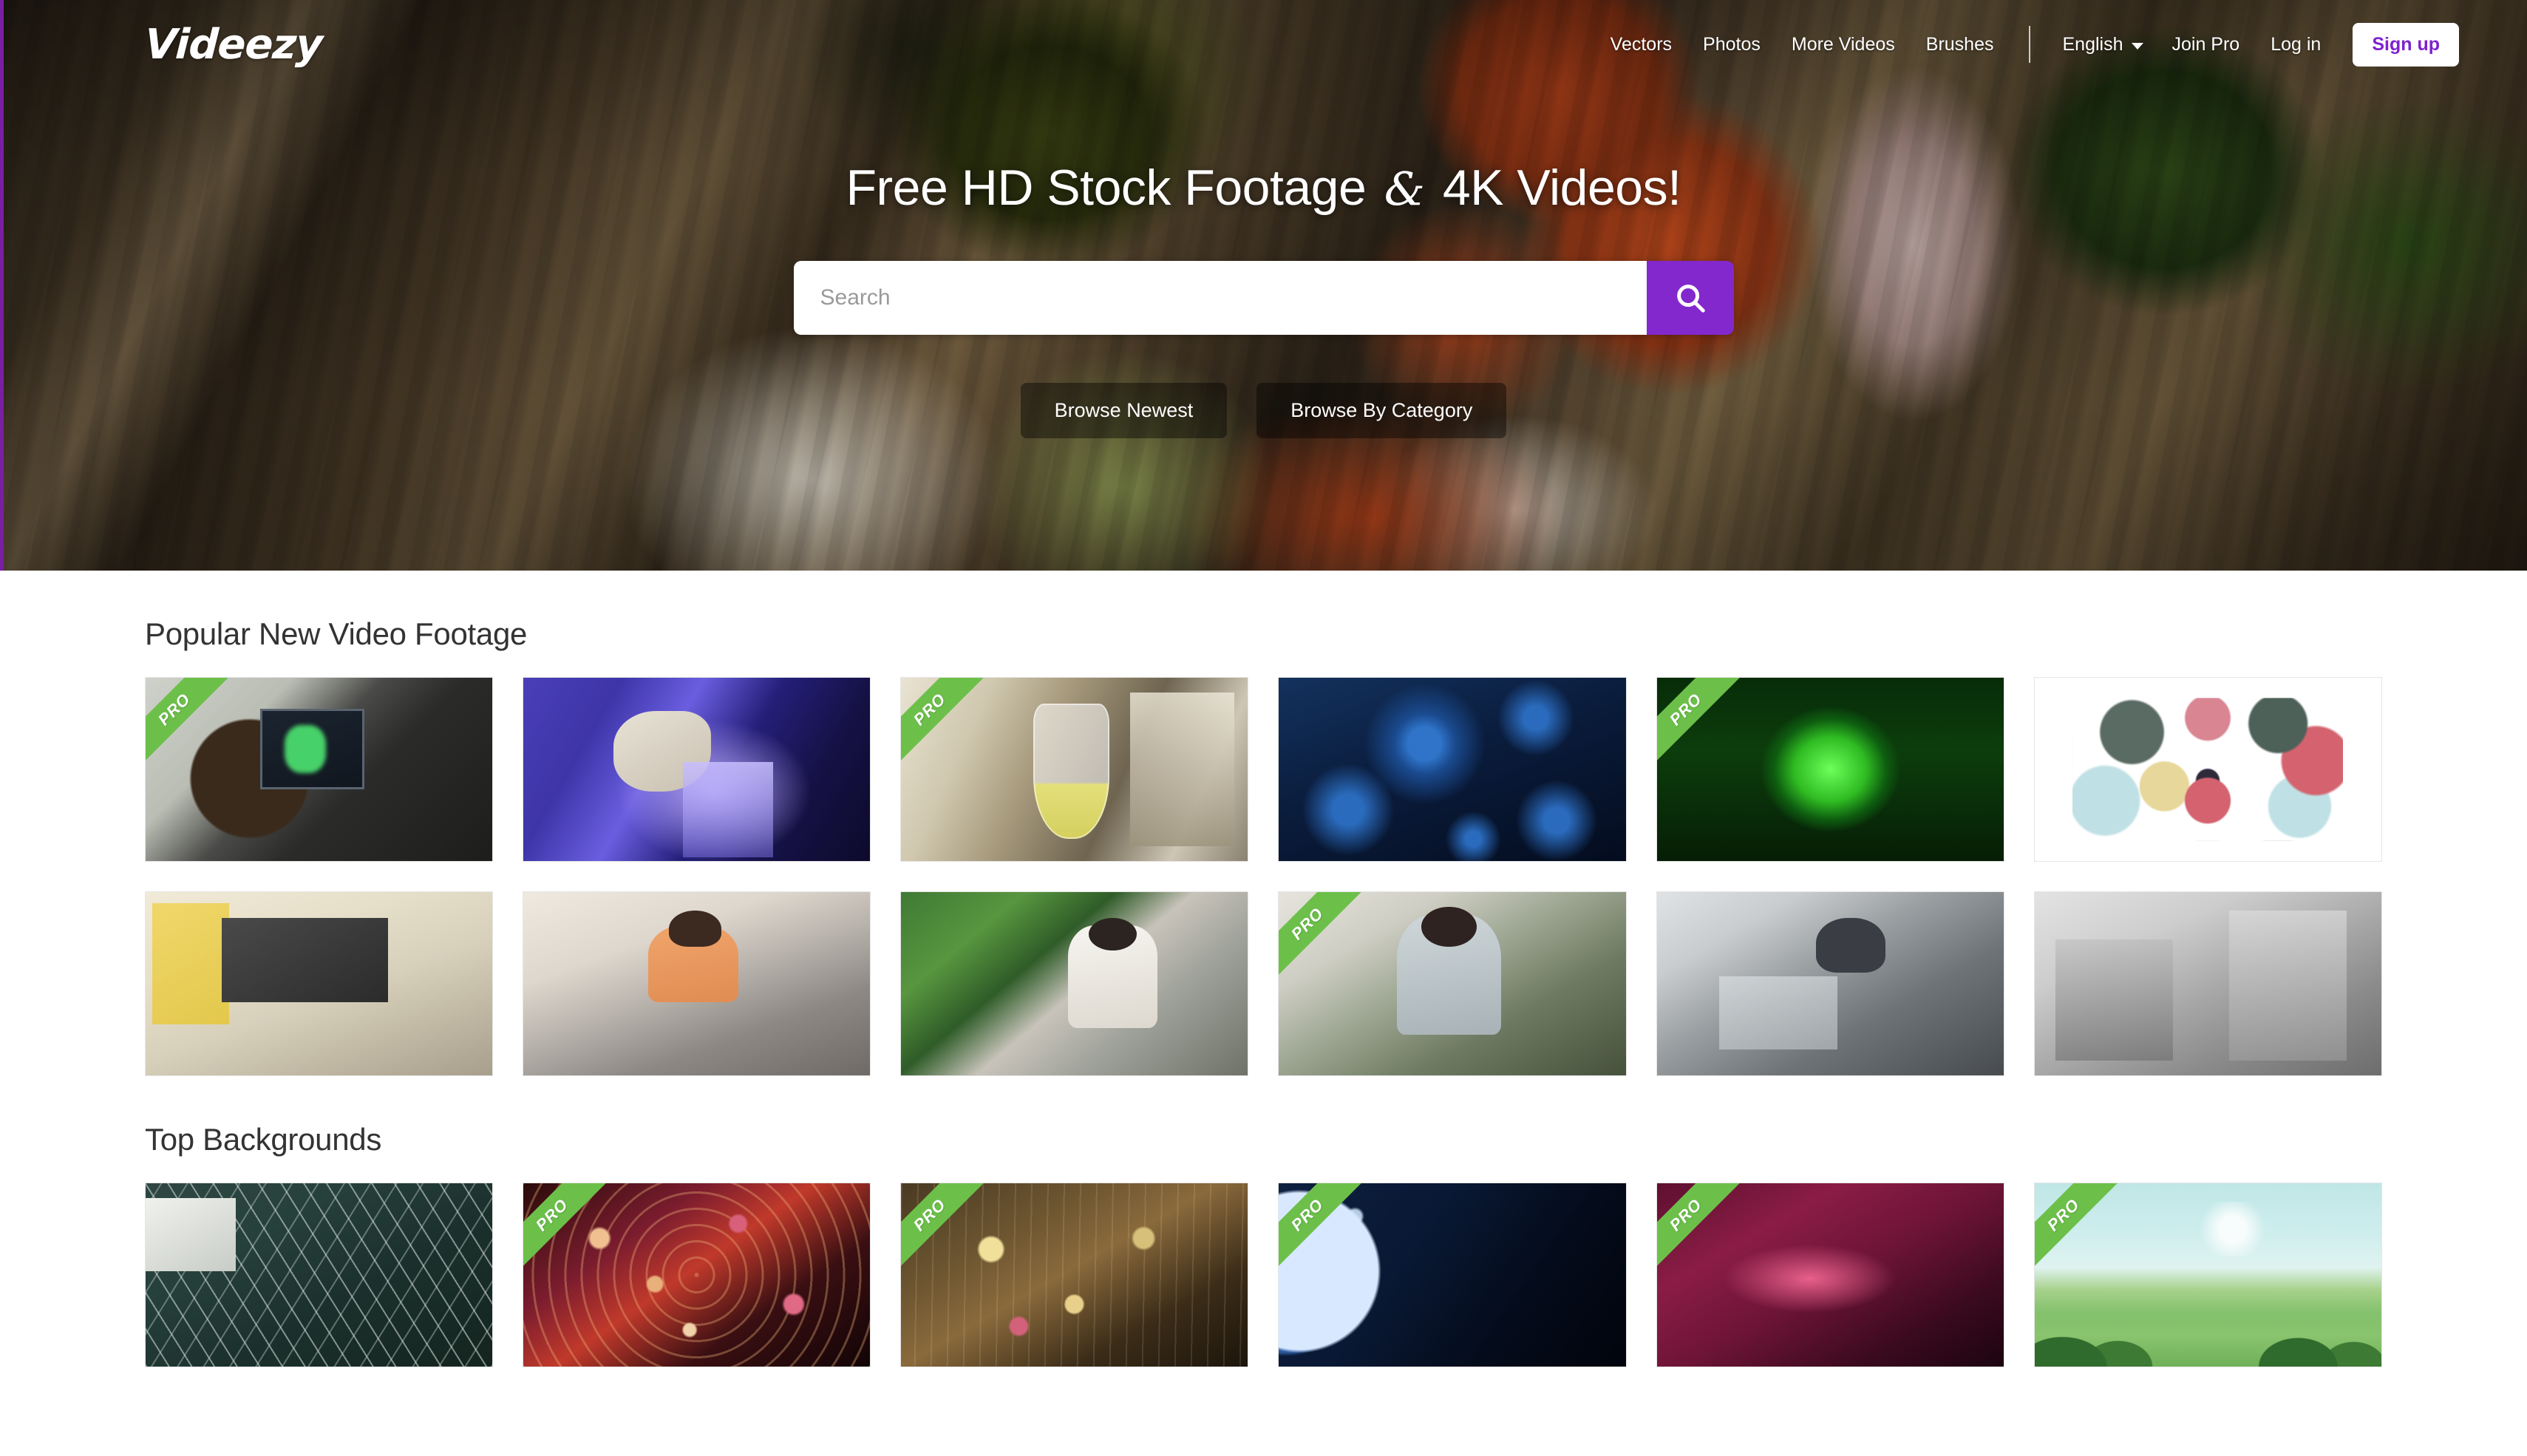 The width and height of the screenshot is (2527, 1456). I want to click on hero-title-part-1: Free HD Stock Footage, so click(1106, 188).